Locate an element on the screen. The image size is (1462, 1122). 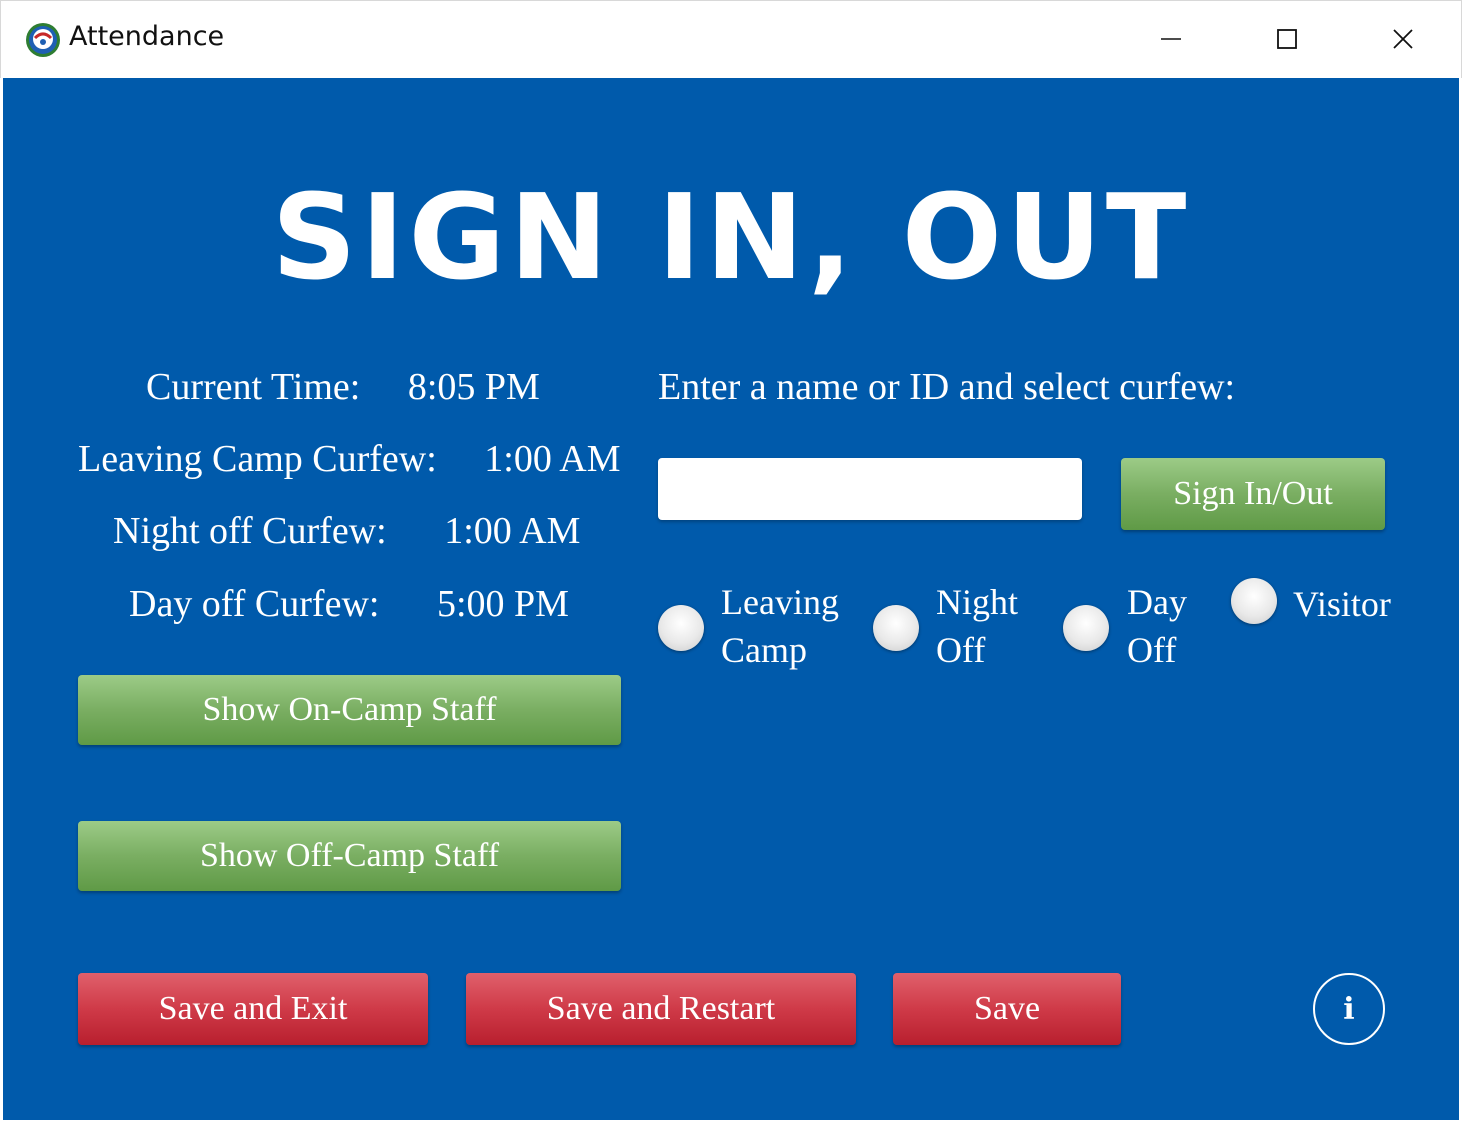
night-off-curfew-row: Night off Curfew: 1:00 AM is located at coordinates (346, 531).